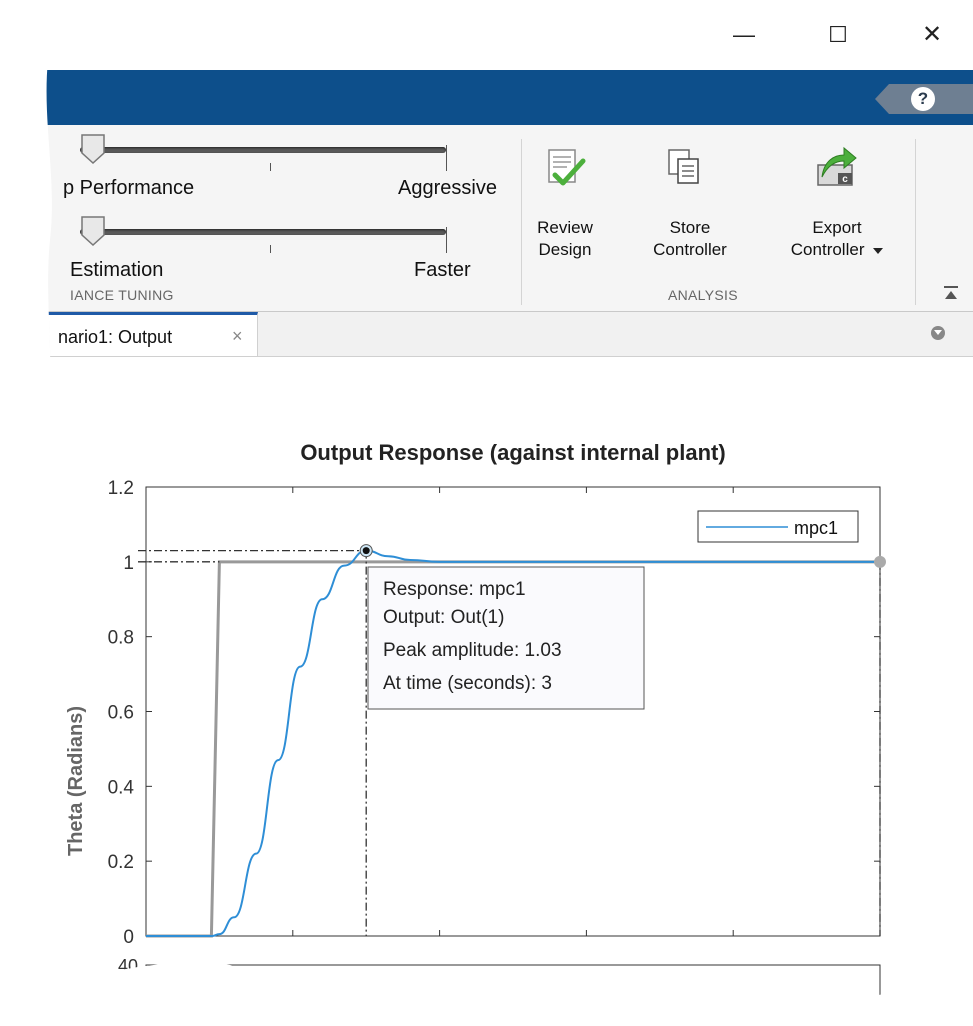 This screenshot has width=973, height=1026. I want to click on review-design-label-line2: Design, so click(565, 249).